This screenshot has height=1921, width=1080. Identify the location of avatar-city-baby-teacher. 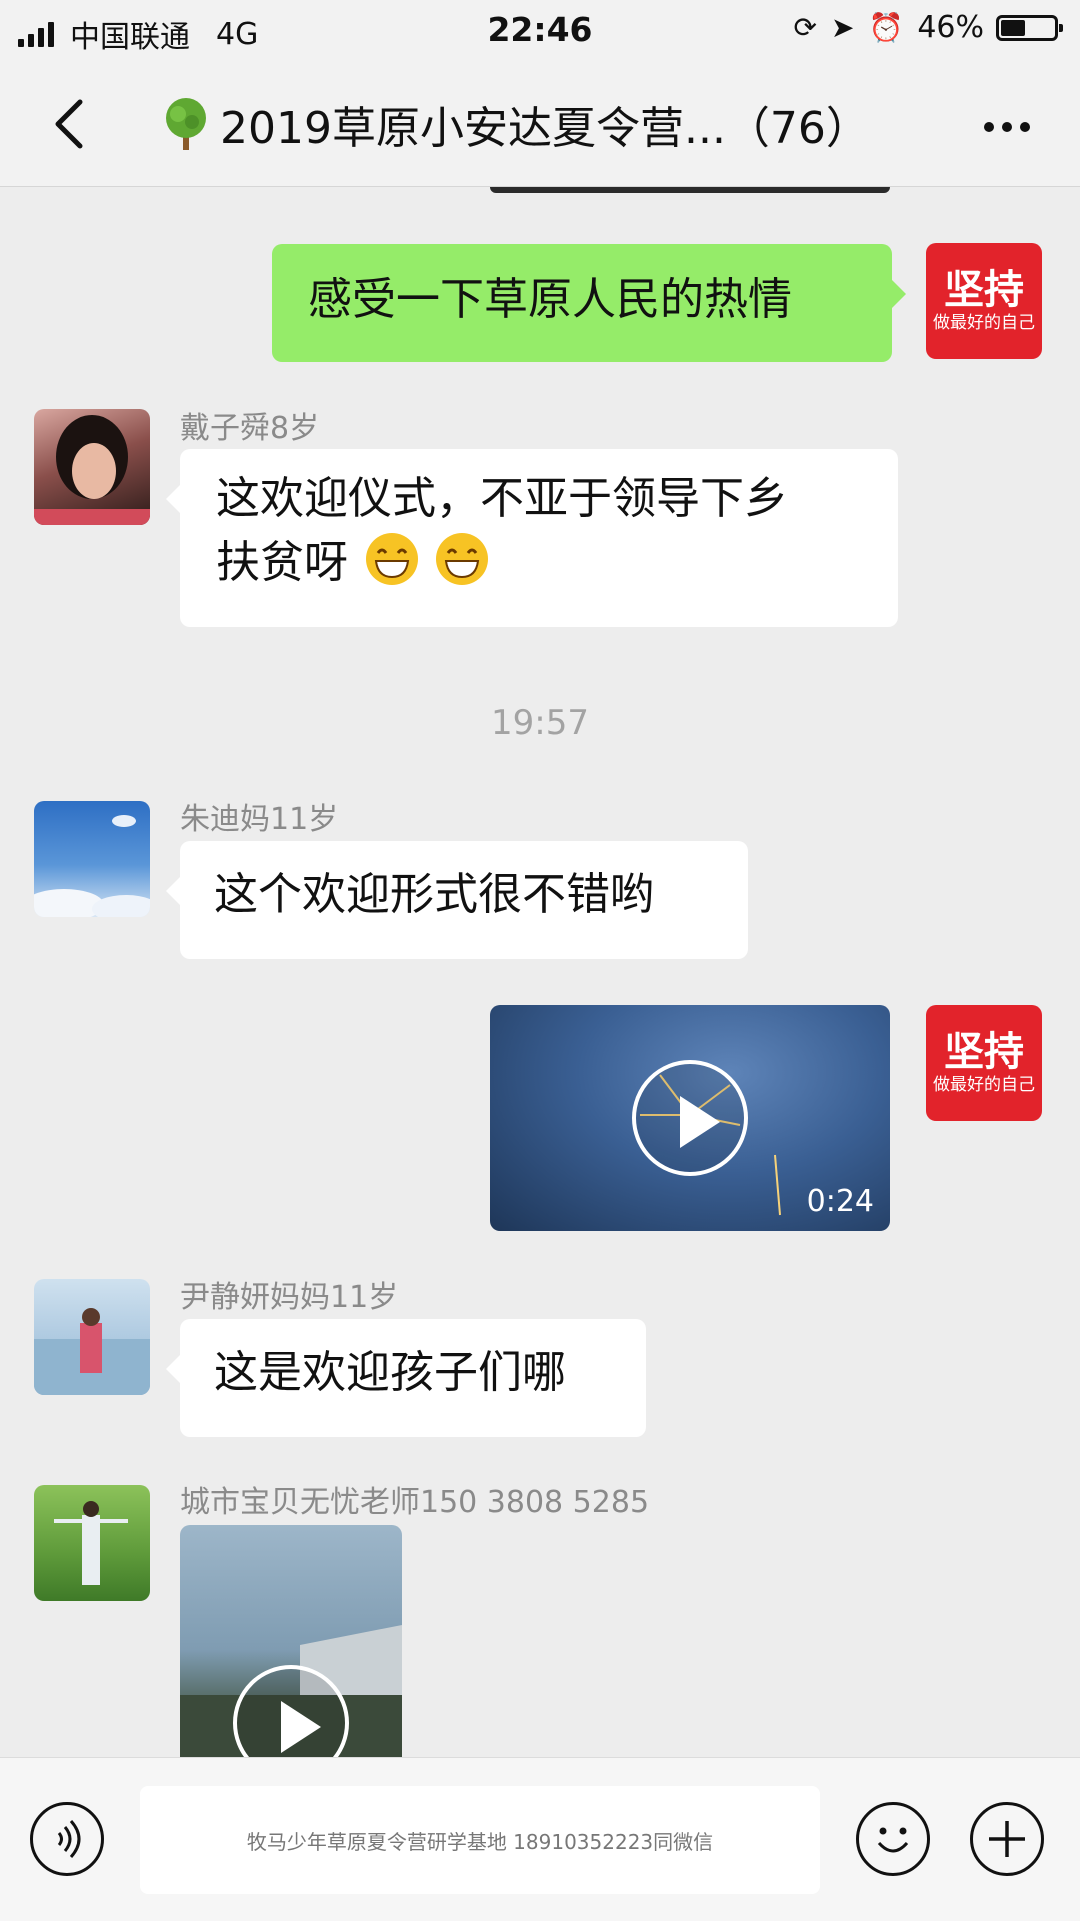
(92, 1543).